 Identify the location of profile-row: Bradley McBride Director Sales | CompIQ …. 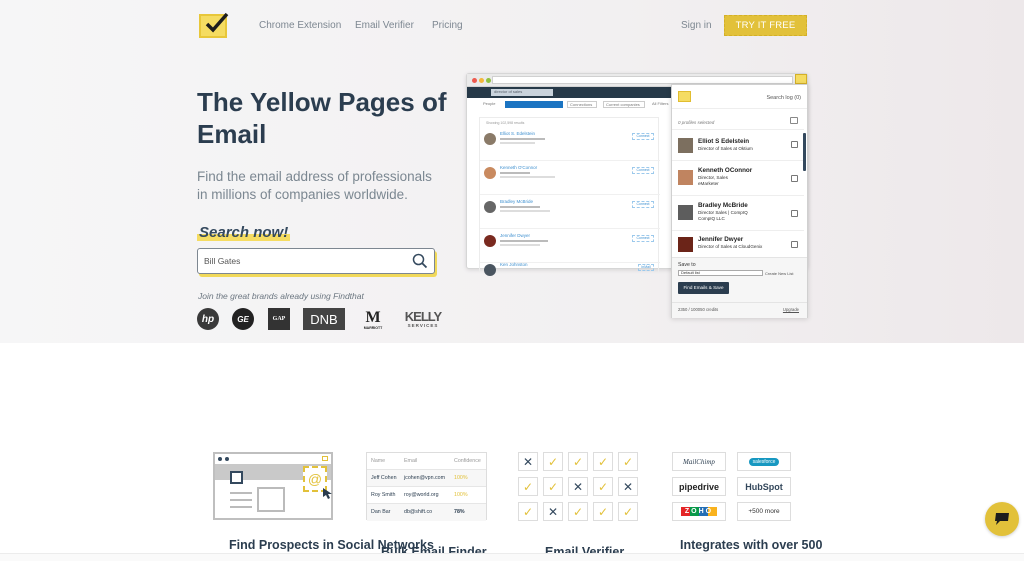
(738, 213).